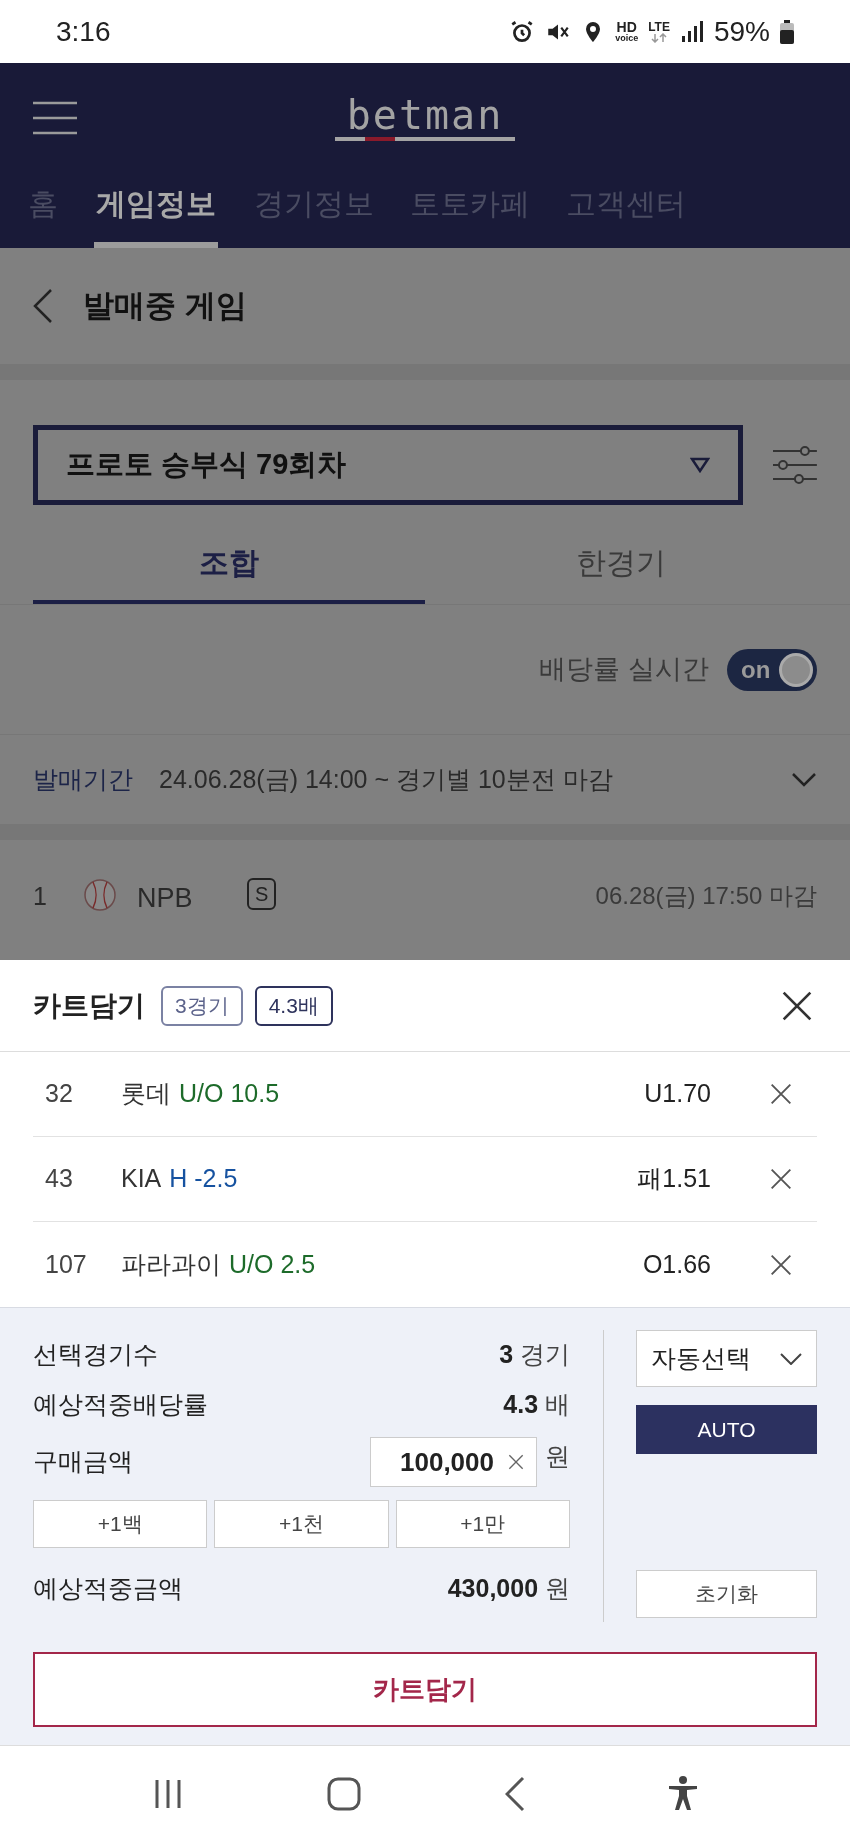 Image resolution: width=850 pixels, height=1842 pixels. Describe the element at coordinates (626, 27) in the screenshot. I see `hd-label: HD` at that location.